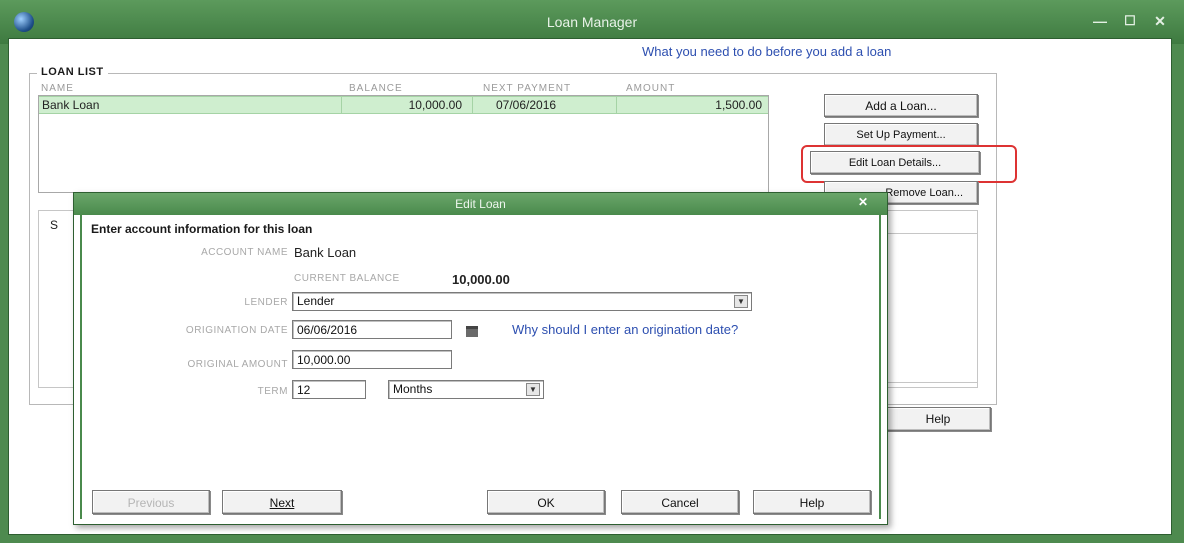 This screenshot has width=1184, height=543. What do you see at coordinates (237, 364) in the screenshot?
I see `original-amount-label: ORIGINAL AMOUNT` at bounding box center [237, 364].